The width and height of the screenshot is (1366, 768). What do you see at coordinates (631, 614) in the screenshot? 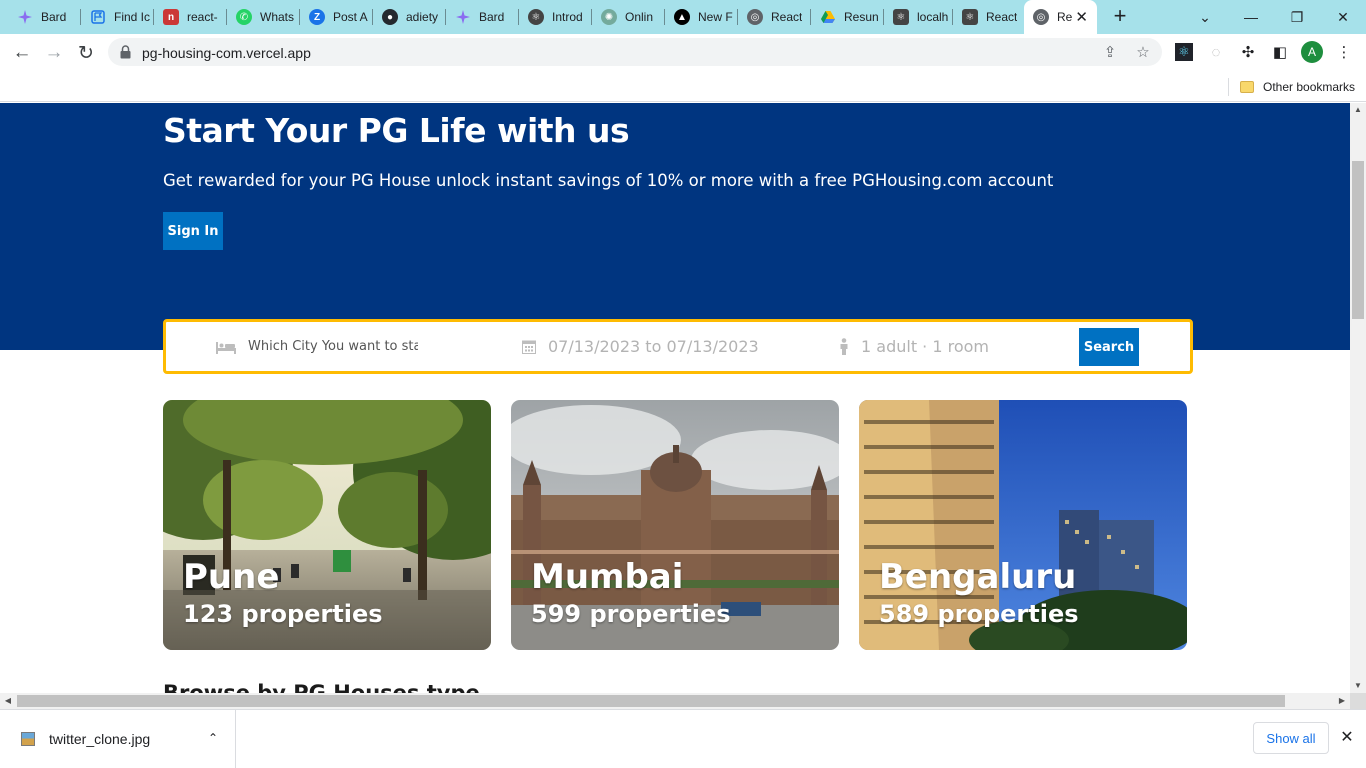
I see `property-count: 599 properties` at bounding box center [631, 614].